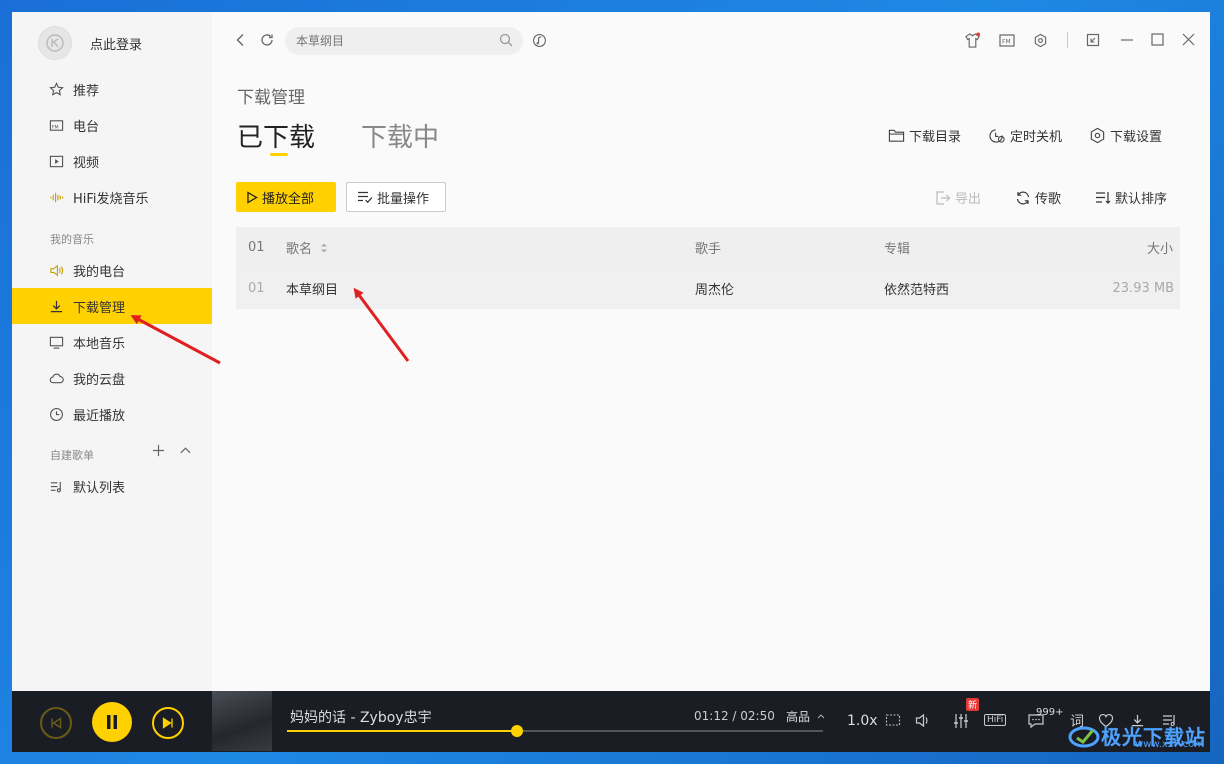 The height and width of the screenshot is (764, 1224). What do you see at coordinates (112, 722) in the screenshot?
I see `pause-button` at bounding box center [112, 722].